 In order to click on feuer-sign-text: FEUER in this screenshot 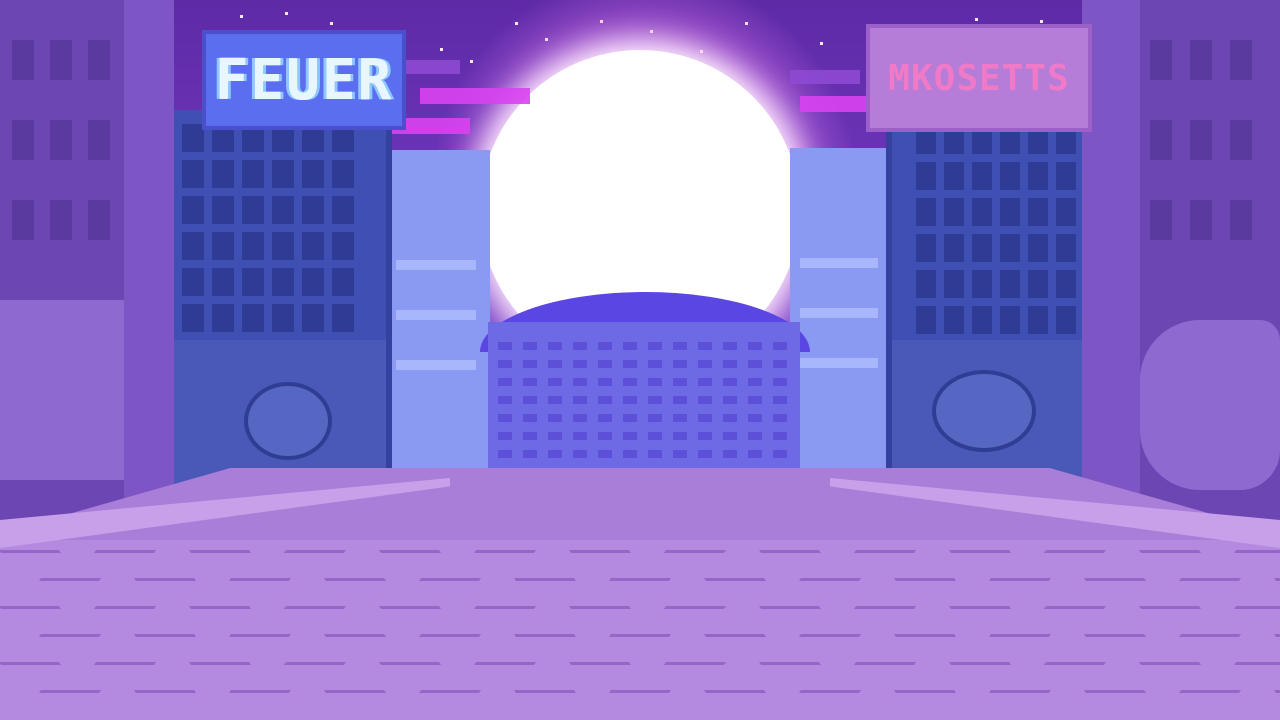, I will do `click(304, 80)`.